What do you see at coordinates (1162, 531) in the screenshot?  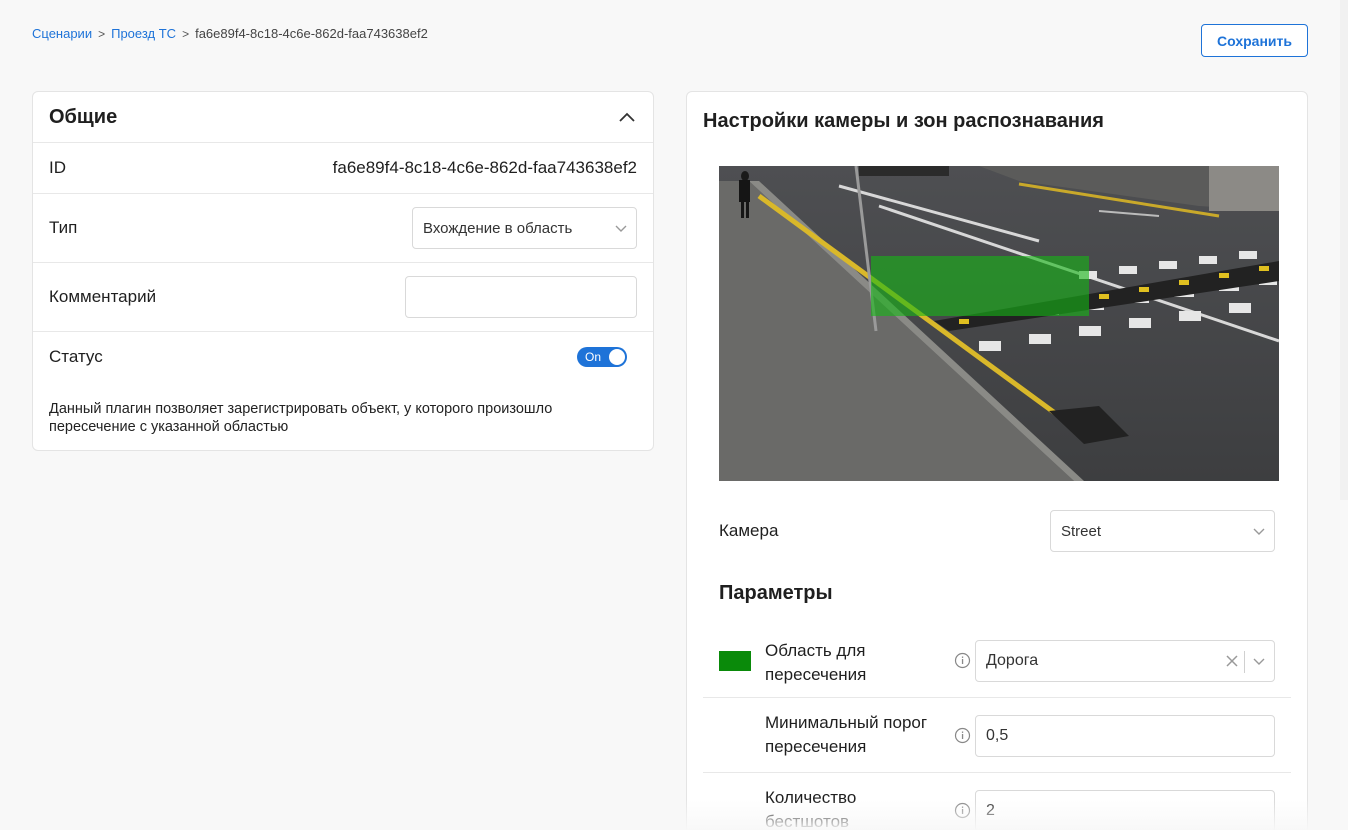 I see `camera-select: Street` at bounding box center [1162, 531].